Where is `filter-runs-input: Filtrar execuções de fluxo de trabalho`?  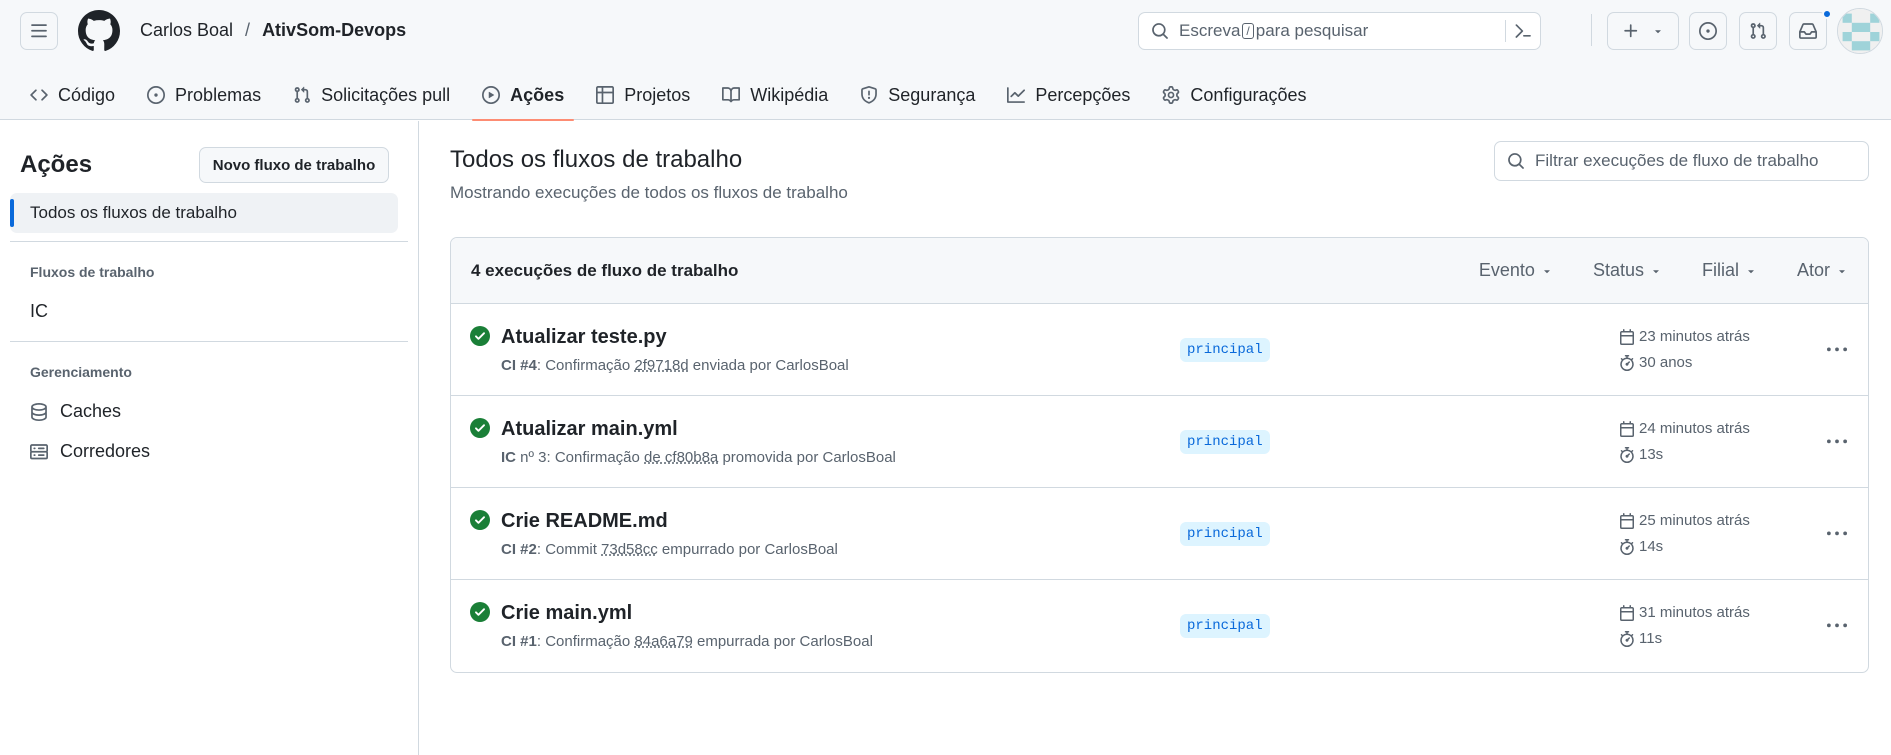 filter-runs-input: Filtrar execuções de fluxo de trabalho is located at coordinates (1681, 161).